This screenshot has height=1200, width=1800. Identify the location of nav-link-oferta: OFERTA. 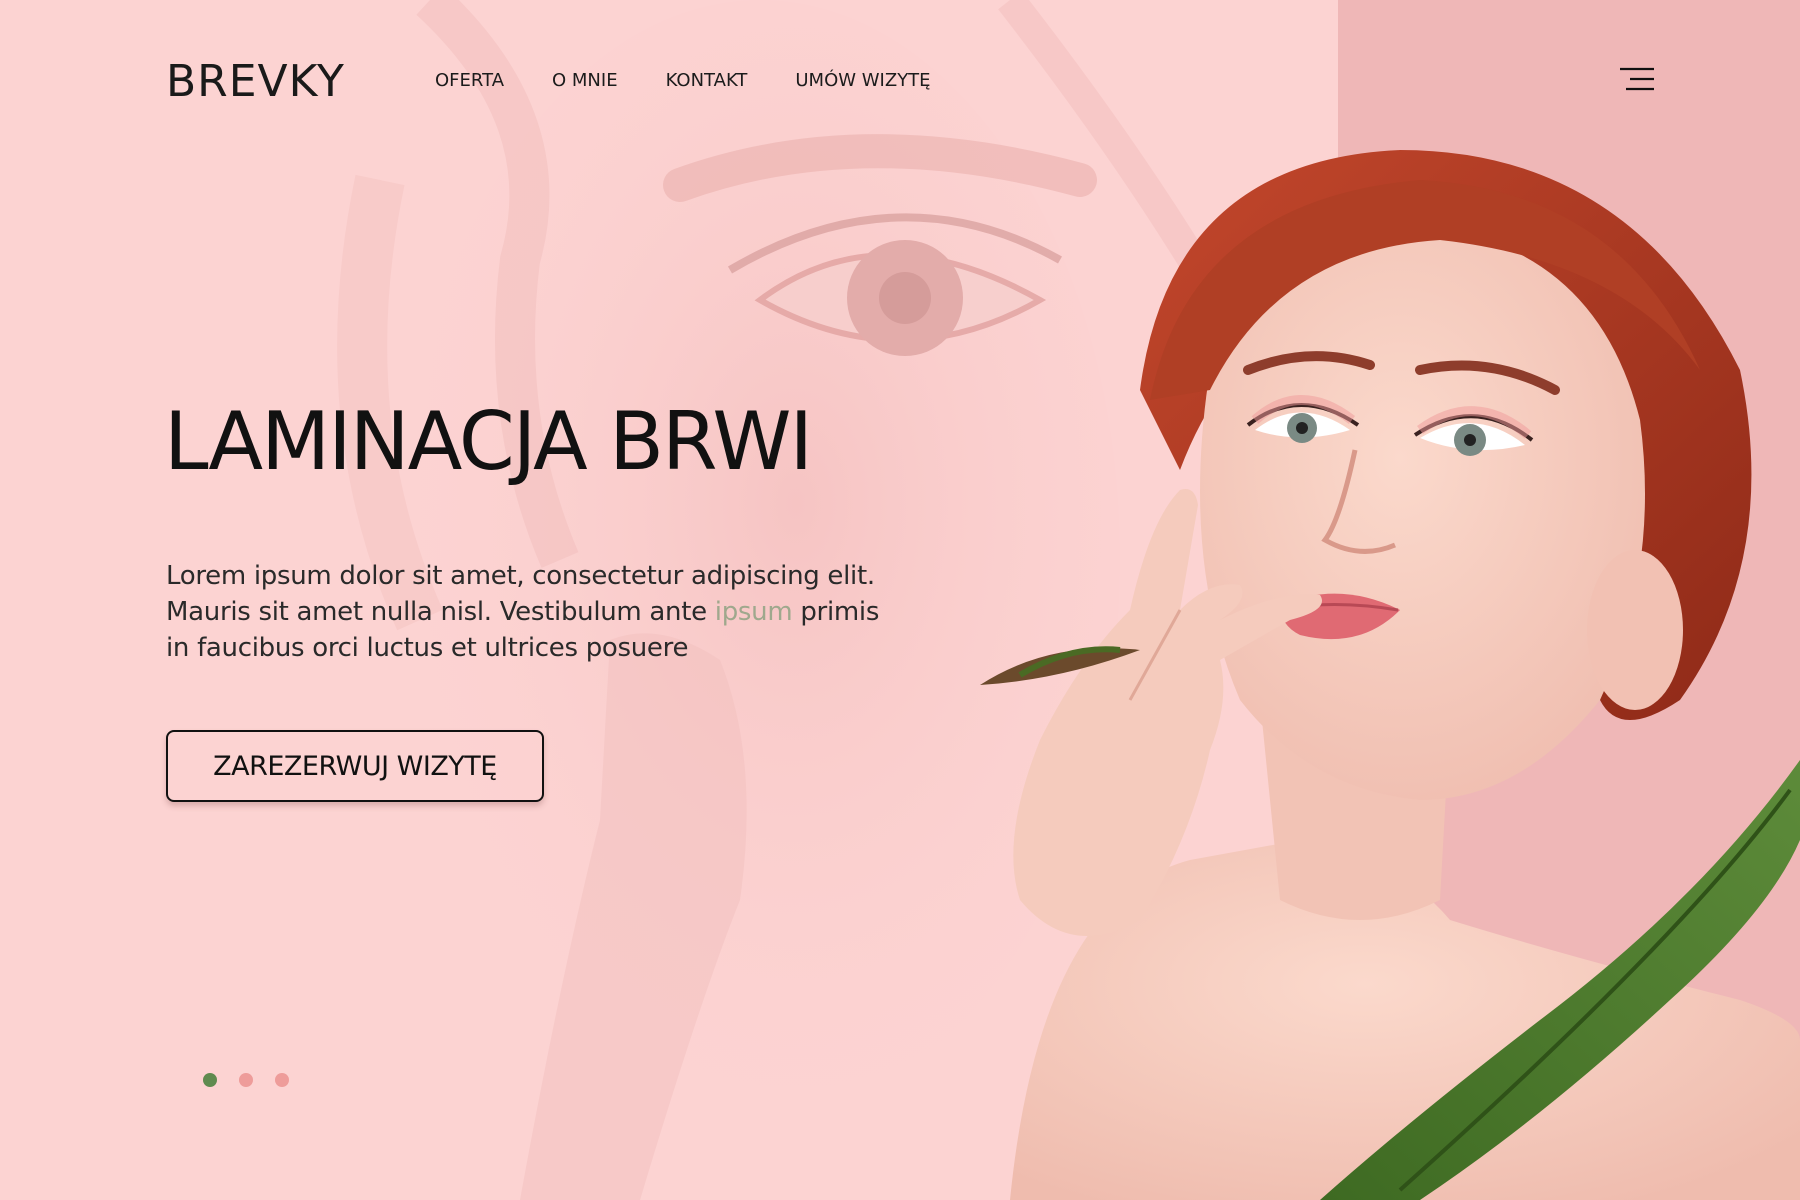
(469, 80).